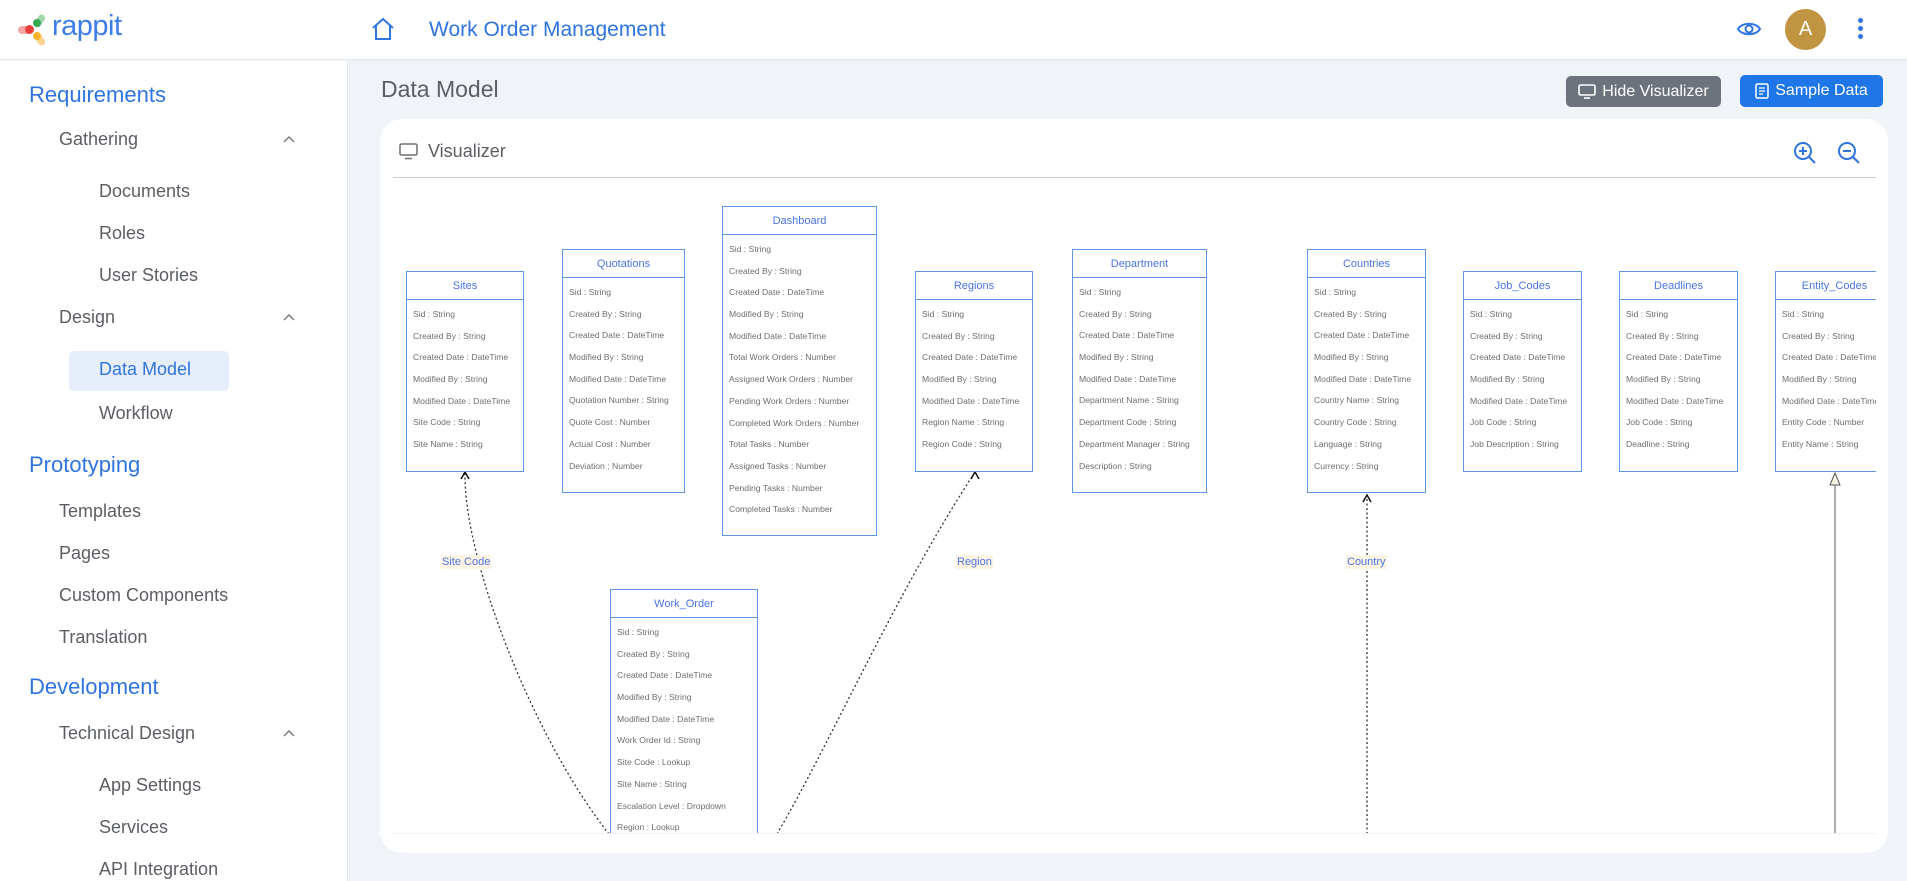  Describe the element at coordinates (684, 604) in the screenshot. I see `entity-title: Work_Order` at that location.